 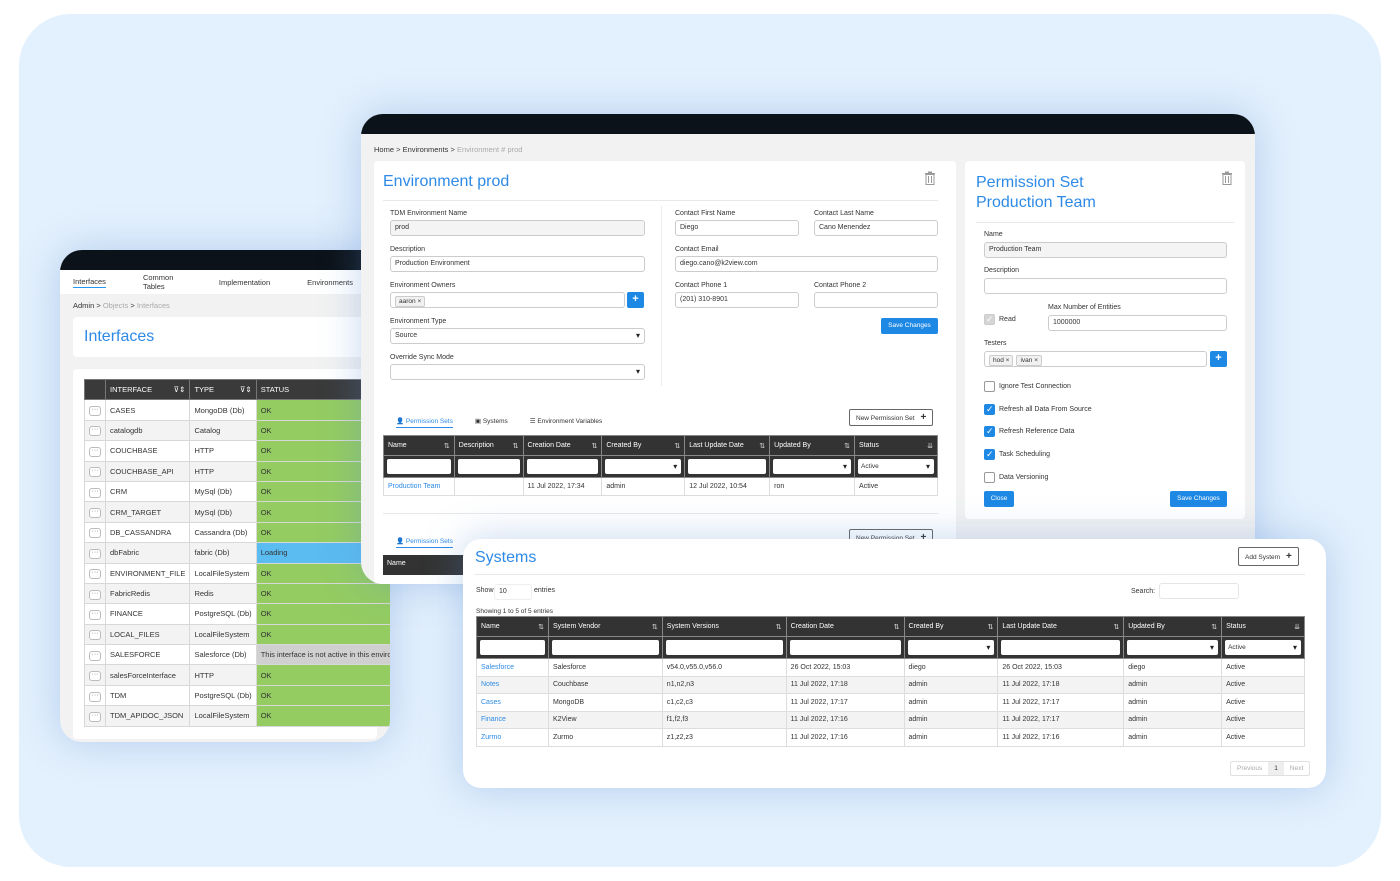 What do you see at coordinates (237, 634) in the screenshot?
I see `table-row: ··· LOCAL_FILES LocalFileSystem OK` at bounding box center [237, 634].